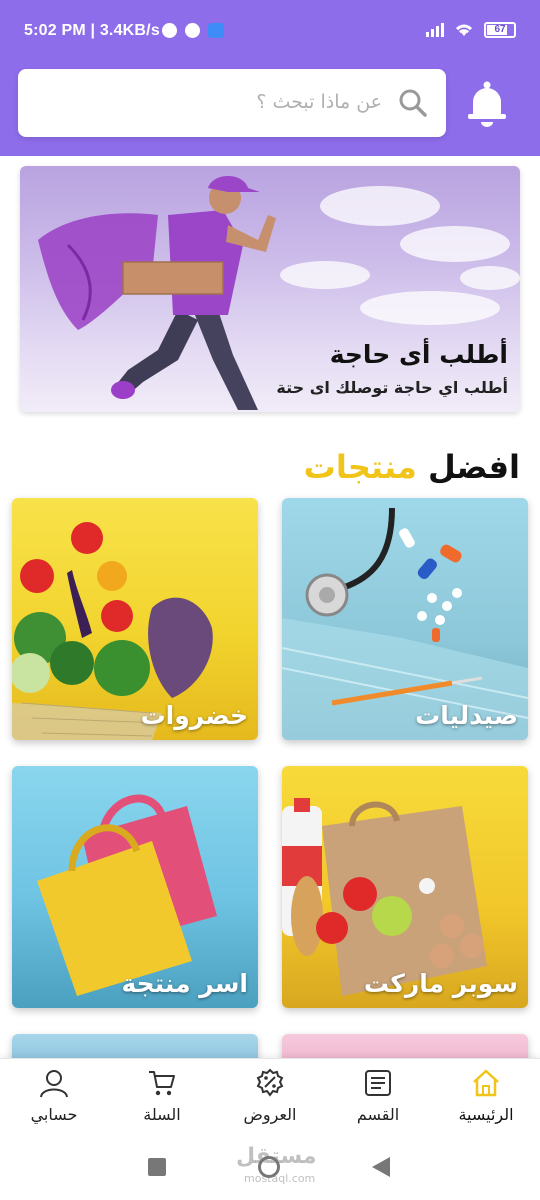  Describe the element at coordinates (270, 31) in the screenshot. I see `status-bar: 5:02 PM | 3.4KB/s 67` at that location.